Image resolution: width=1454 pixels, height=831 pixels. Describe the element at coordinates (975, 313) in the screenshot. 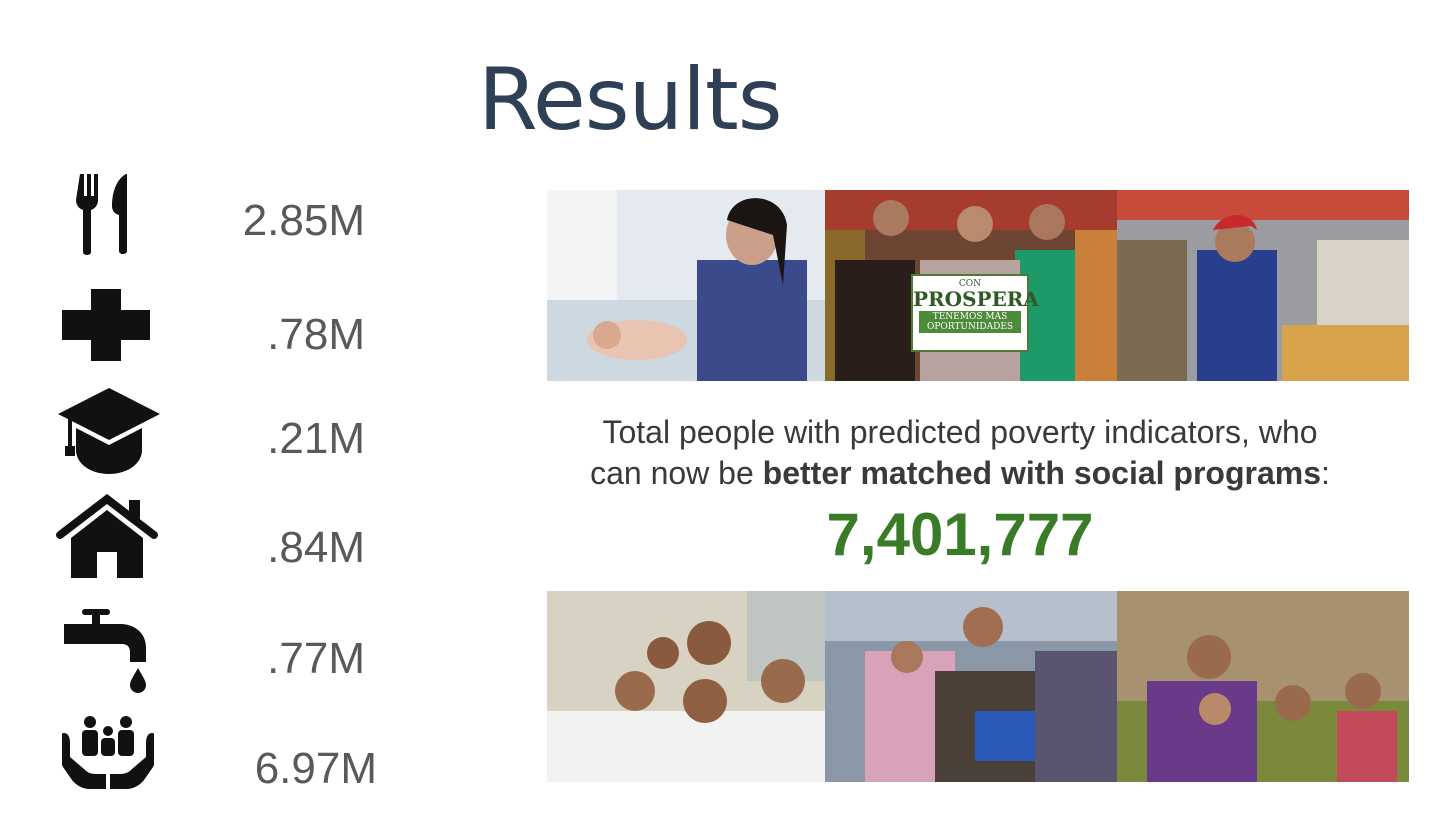

I see `prospera-sign: CON PROSPERA TENEMOS MÁS OPORTUNIDADES` at that location.